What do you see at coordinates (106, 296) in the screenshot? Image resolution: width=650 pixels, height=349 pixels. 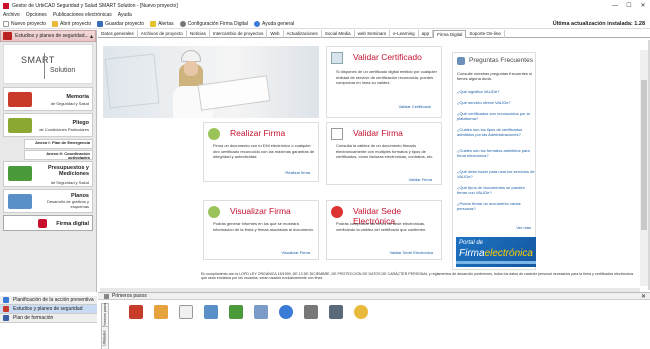 I see `pane-icon` at bounding box center [106, 296].